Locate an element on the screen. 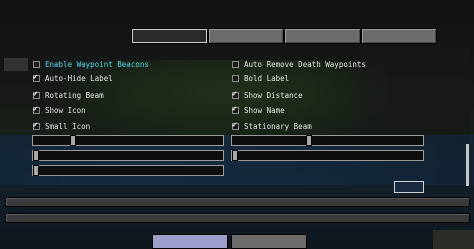  sidebar-tab is located at coordinates (16, 64).